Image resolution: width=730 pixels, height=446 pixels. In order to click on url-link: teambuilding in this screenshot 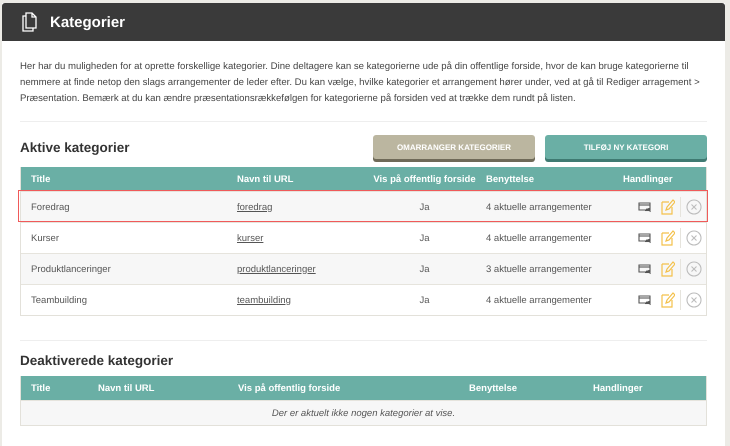, I will do `click(264, 300)`.